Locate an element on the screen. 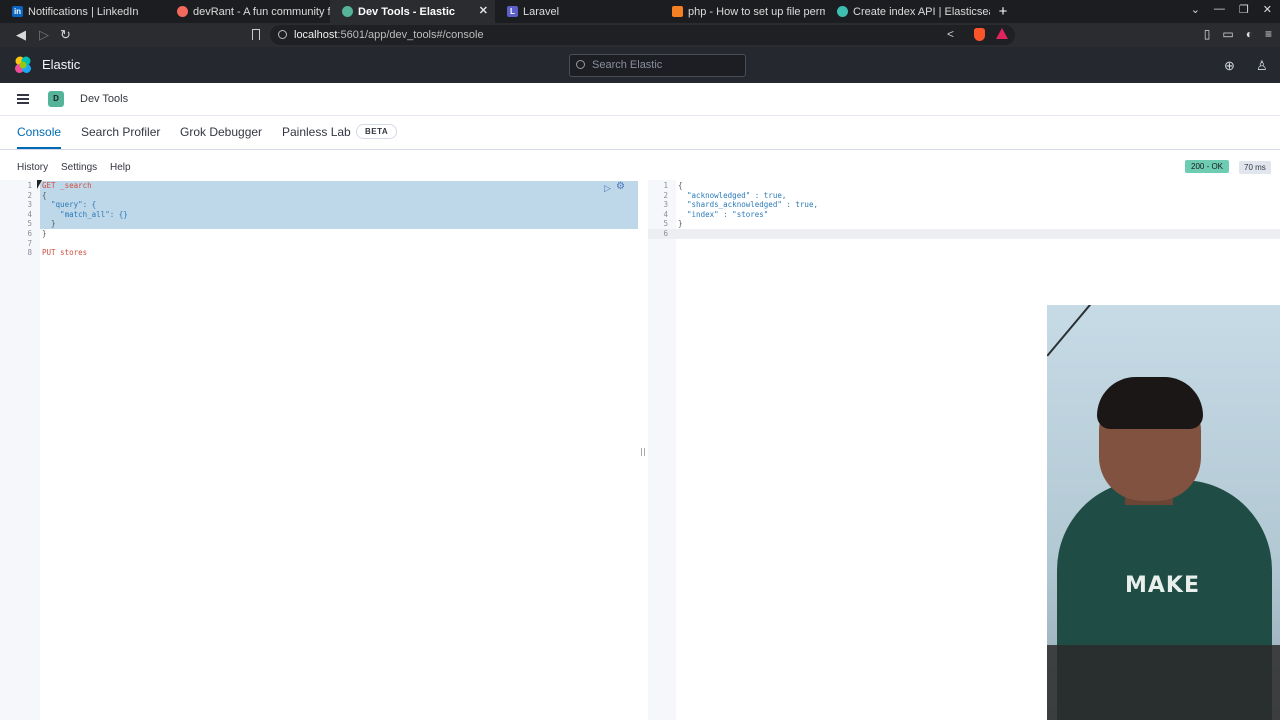 The image size is (1280, 720). active-line-highlight is located at coordinates (964, 234).